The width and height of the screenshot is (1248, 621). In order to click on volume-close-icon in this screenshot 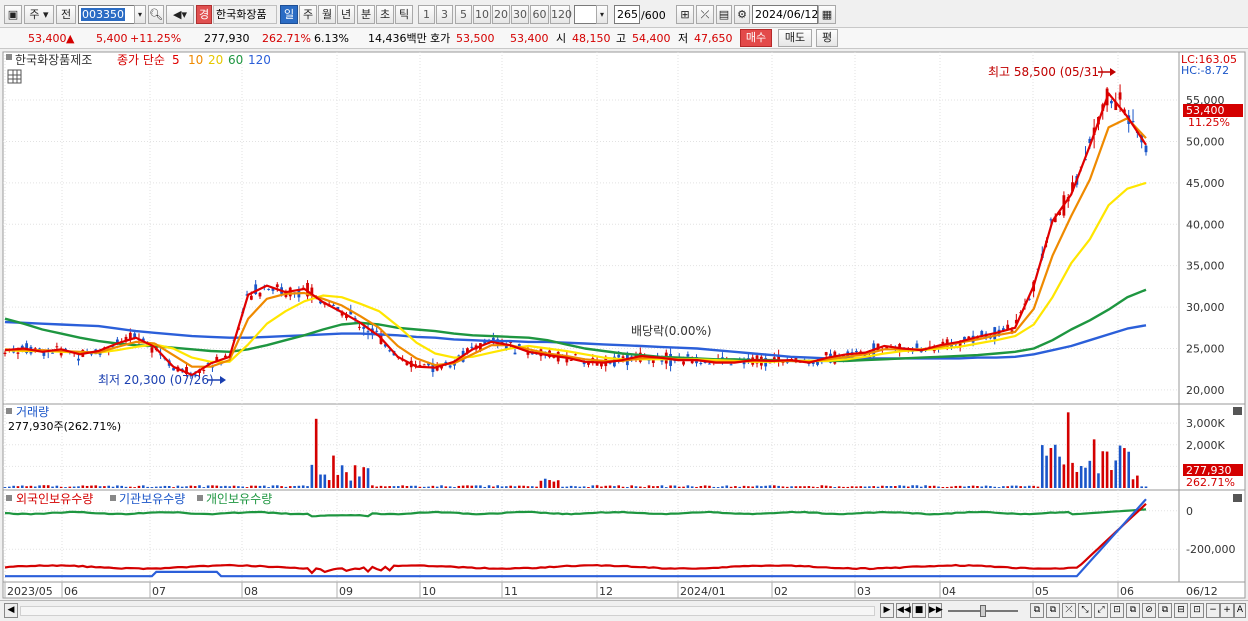, I will do `click(1237, 411)`.